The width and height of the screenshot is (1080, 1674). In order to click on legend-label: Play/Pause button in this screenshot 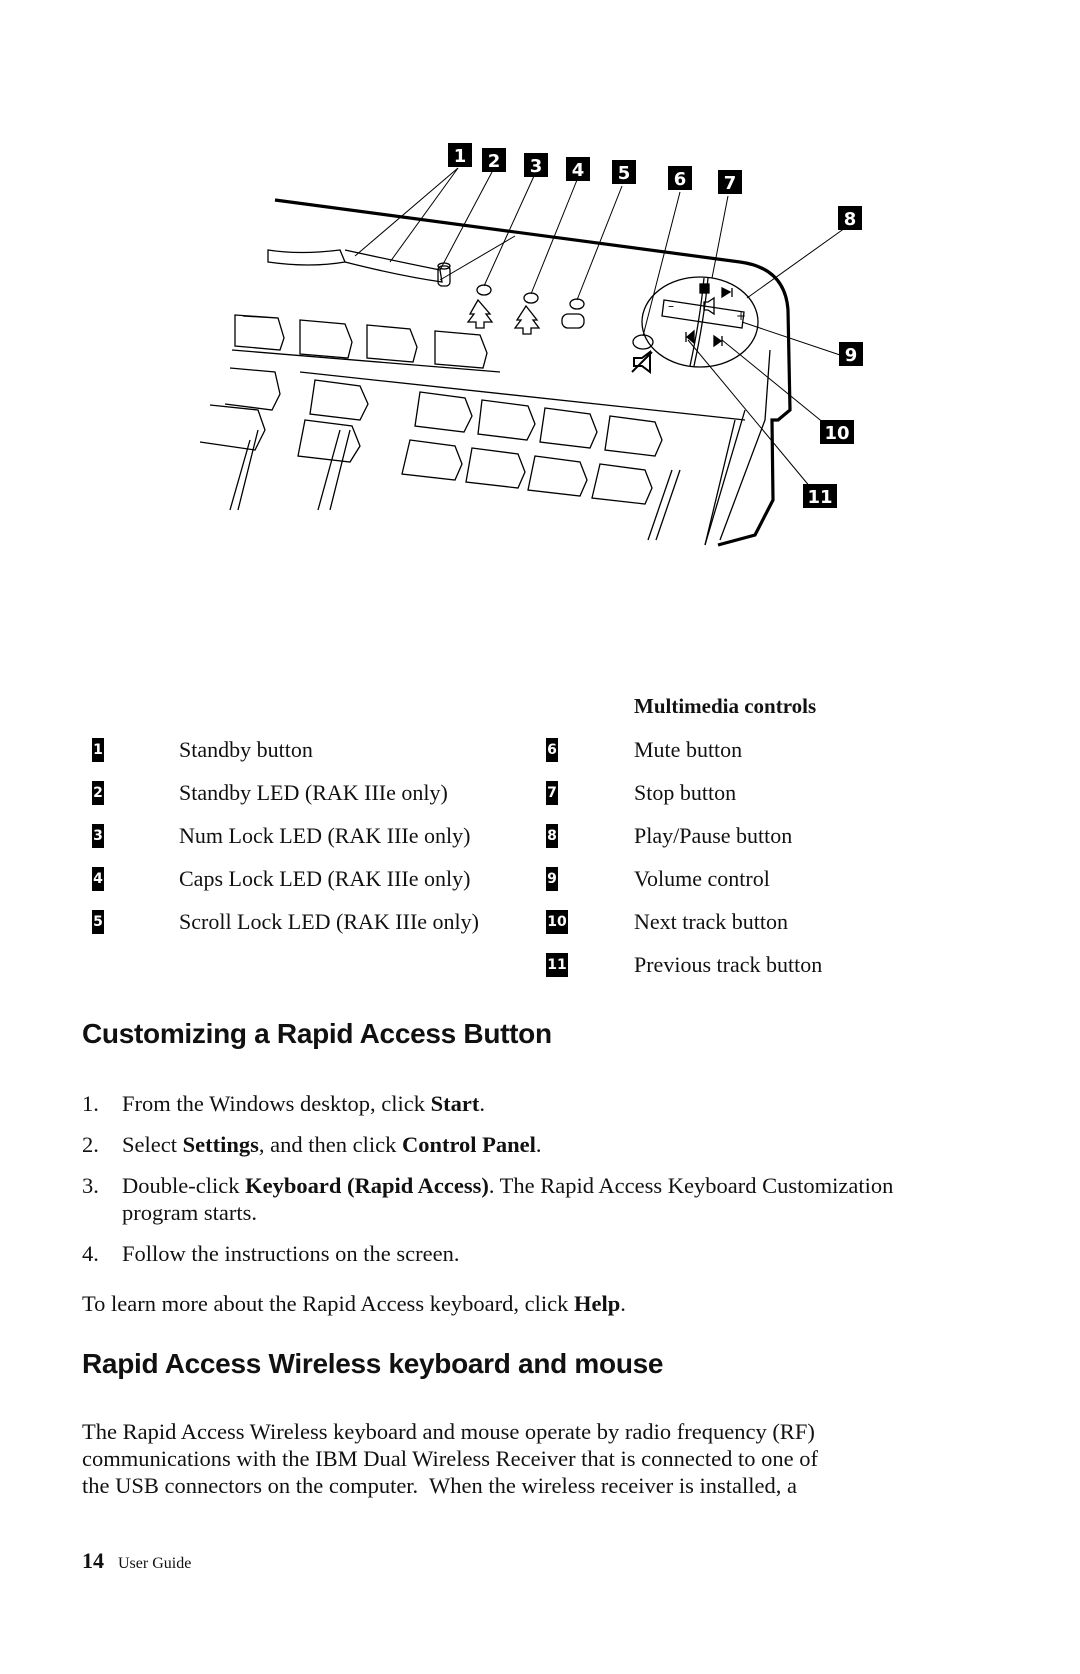, I will do `click(713, 835)`.